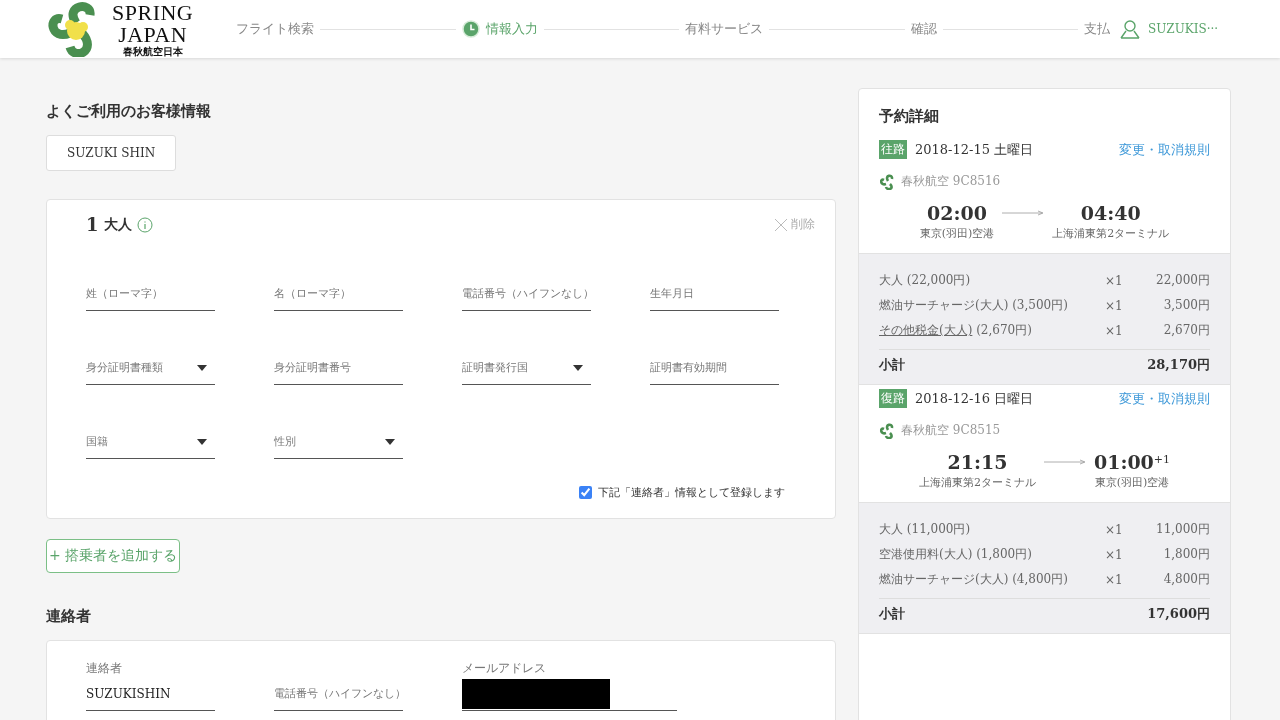 The width and height of the screenshot is (1280, 720). What do you see at coordinates (129, 111) in the screenshot?
I see `section-title: よくご利用のお客様情報` at bounding box center [129, 111].